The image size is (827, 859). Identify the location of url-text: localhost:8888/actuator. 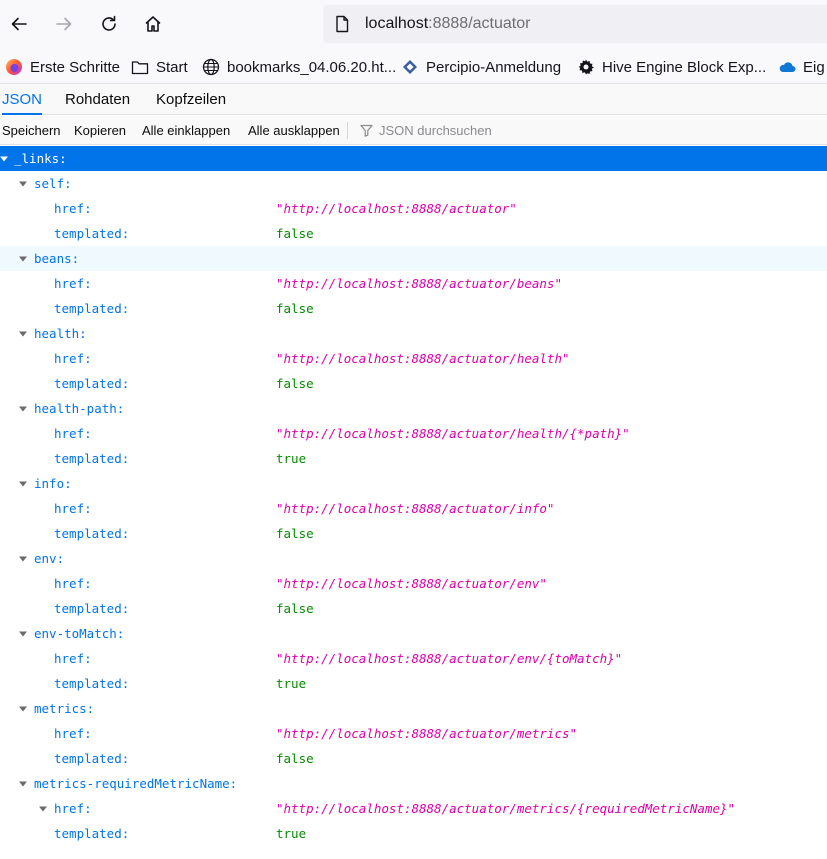
(447, 24).